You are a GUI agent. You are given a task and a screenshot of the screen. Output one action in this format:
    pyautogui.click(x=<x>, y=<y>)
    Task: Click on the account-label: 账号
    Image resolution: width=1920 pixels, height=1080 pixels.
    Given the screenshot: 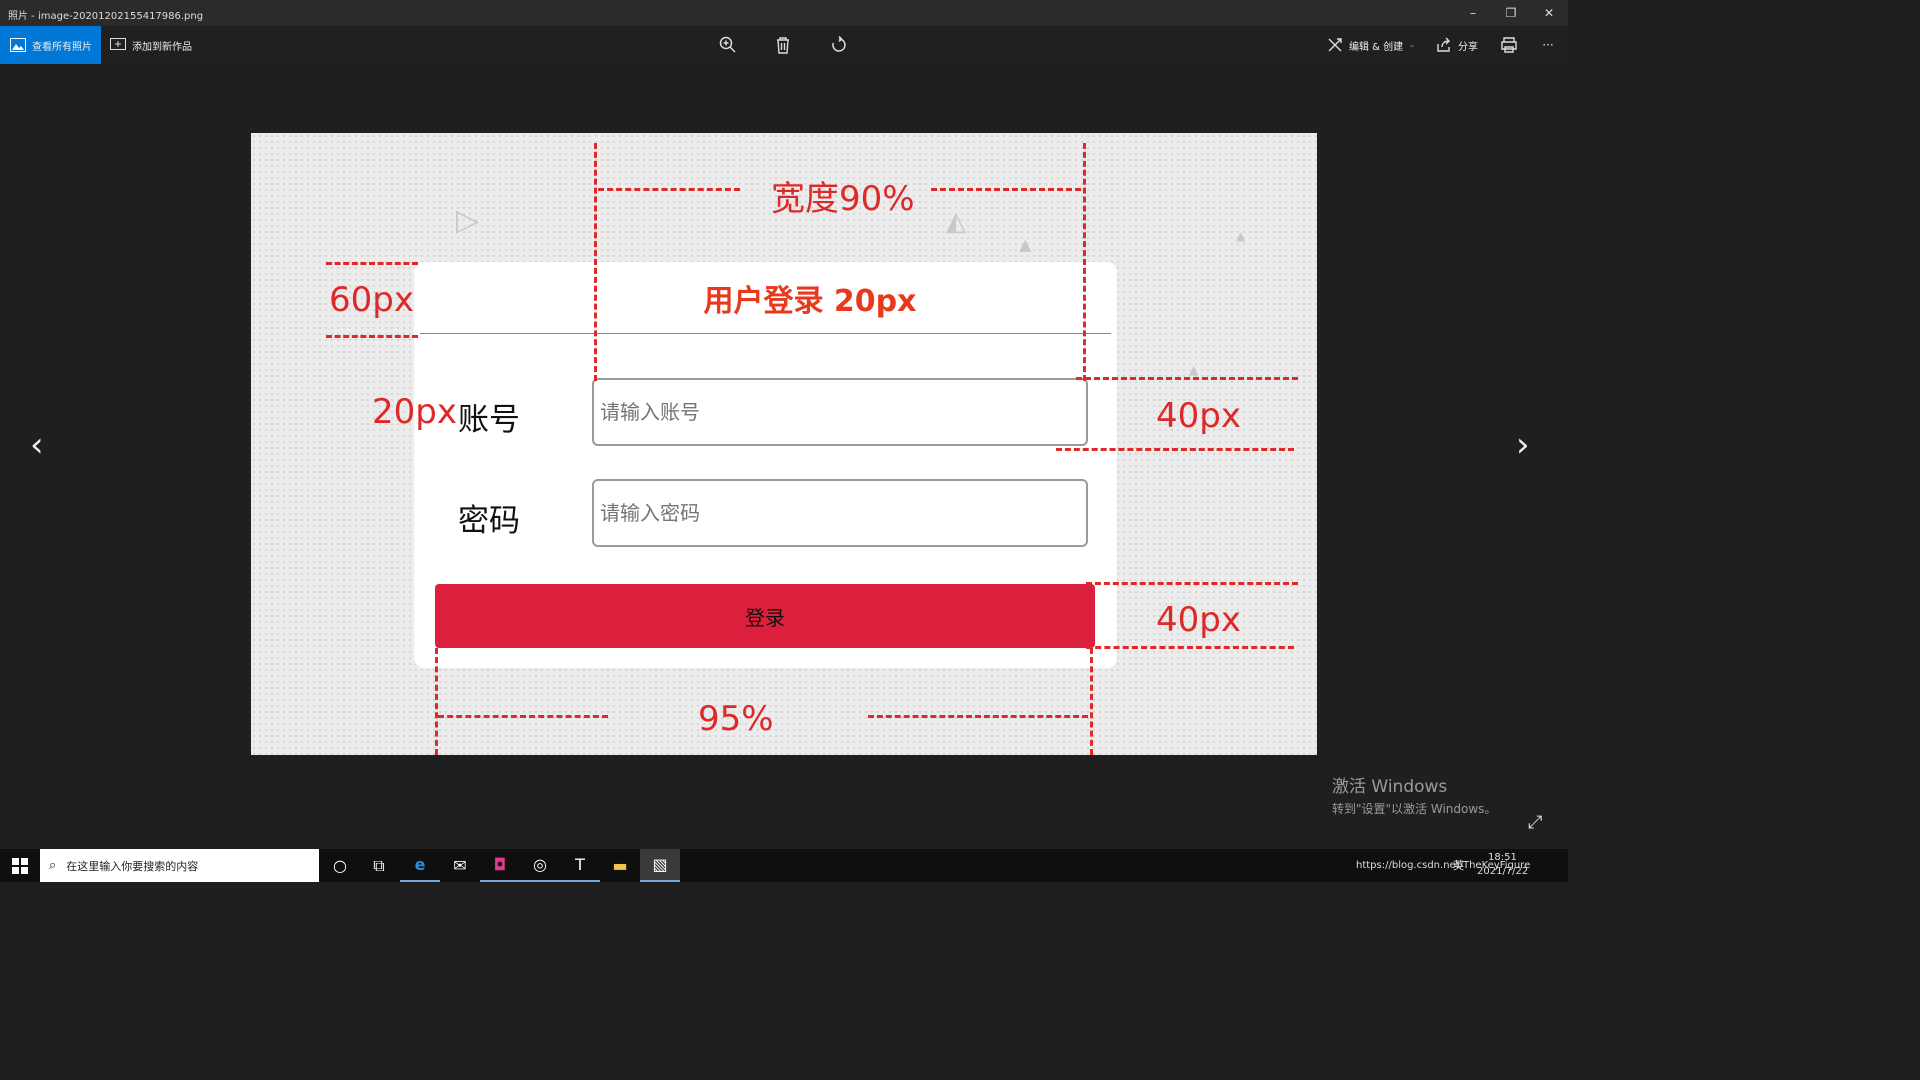 What is the action you would take?
    pyautogui.click(x=489, y=420)
    